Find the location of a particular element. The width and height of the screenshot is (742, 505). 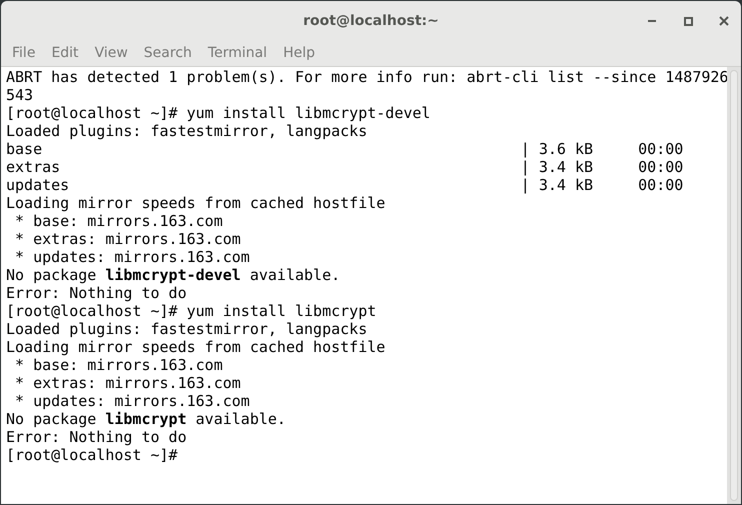

terminal-line: 543 is located at coordinates (20, 95).